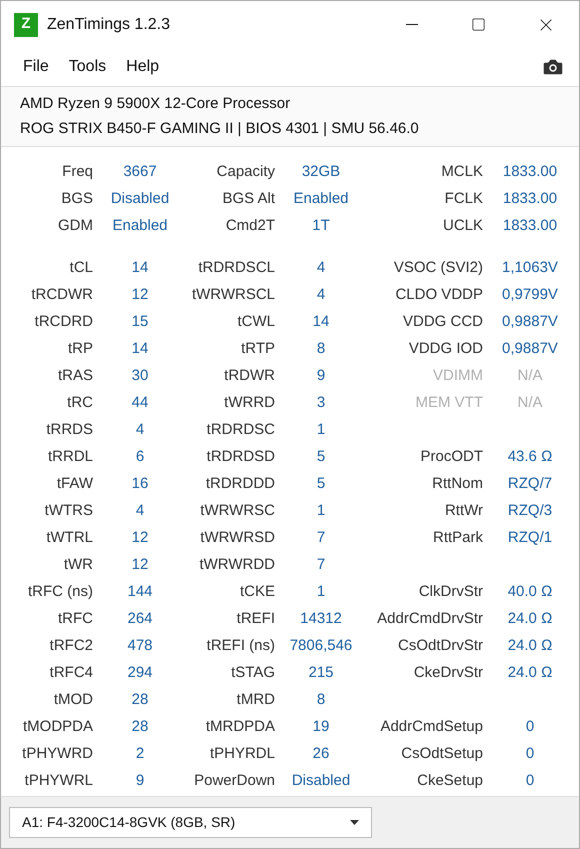  I want to click on timing-label: tWR, so click(78, 565).